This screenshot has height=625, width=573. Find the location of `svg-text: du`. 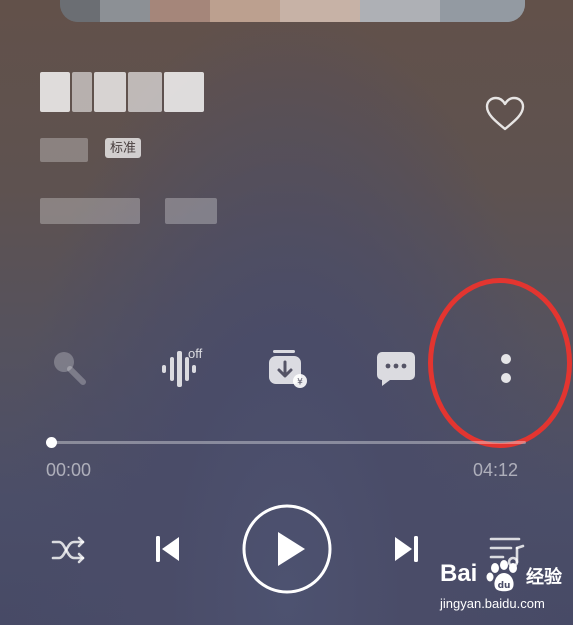

svg-text: du is located at coordinates (504, 586).